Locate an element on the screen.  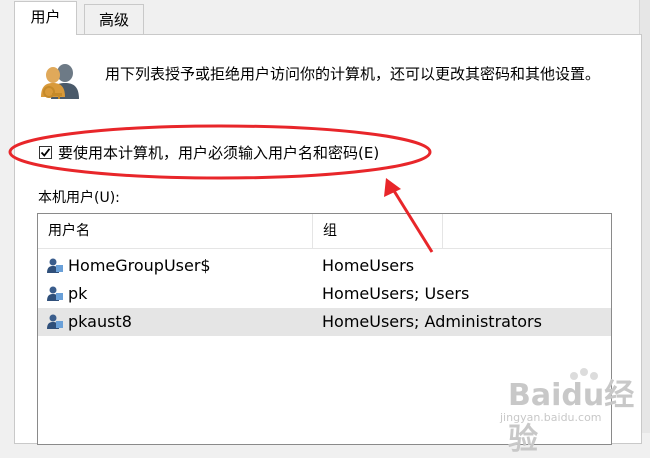
table-row: HomeGroupUser$ HomeUsers is located at coordinates (324, 266).